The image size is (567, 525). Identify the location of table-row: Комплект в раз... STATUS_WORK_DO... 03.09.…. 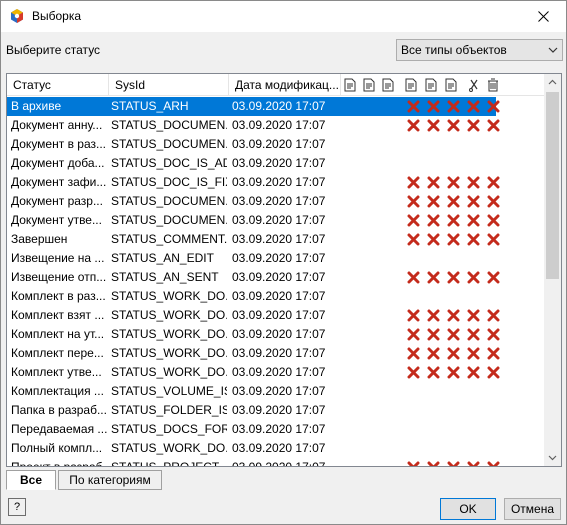
(277, 296).